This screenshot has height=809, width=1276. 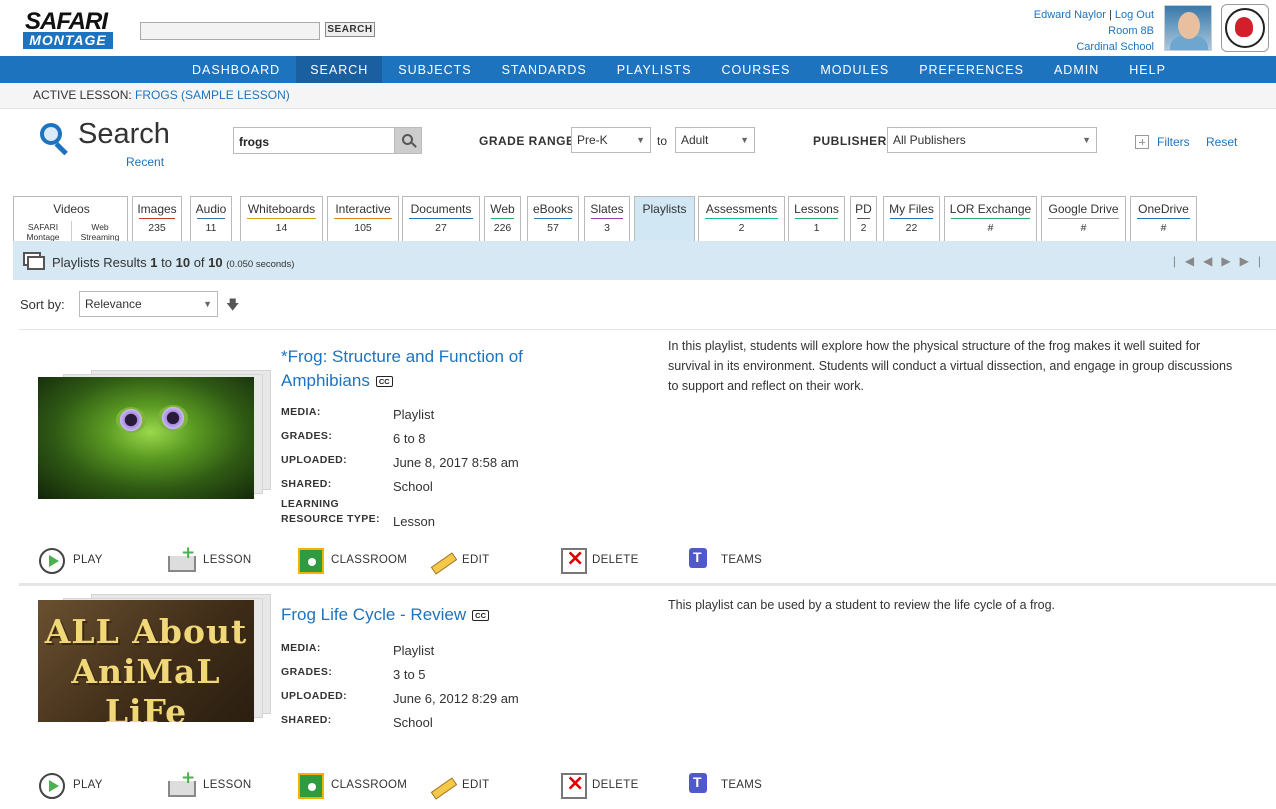 I want to click on nav-subjects: SUBJECTS, so click(x=434, y=69).